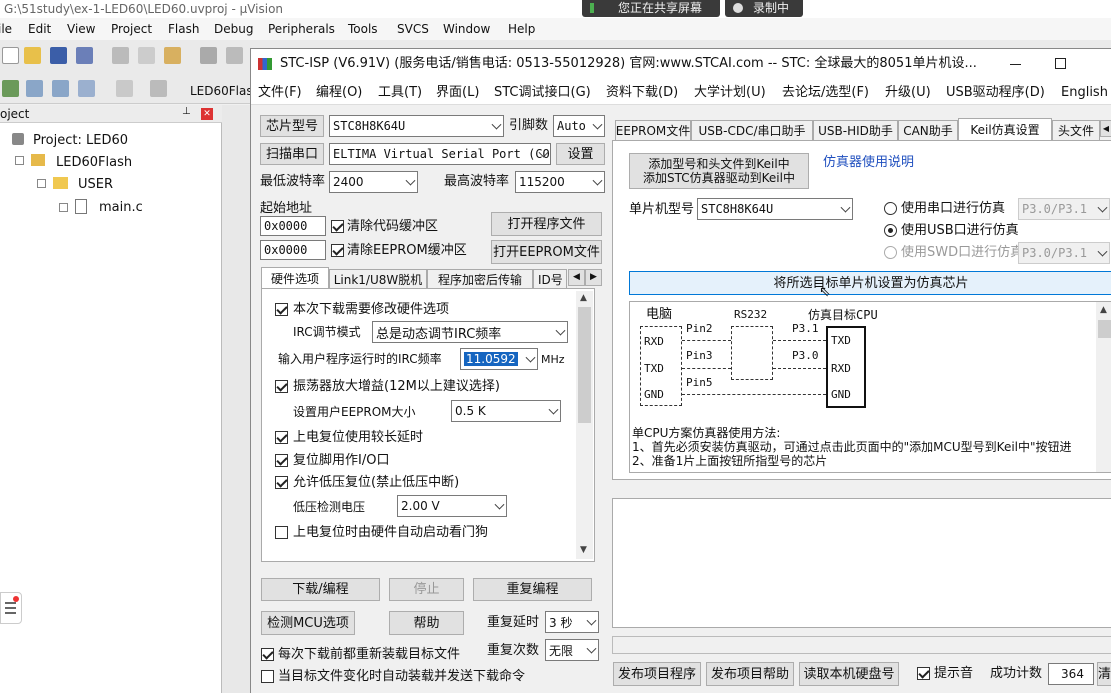 The width and height of the screenshot is (1111, 693). I want to click on serial-pins-select: P3.0/P3.1, so click(1064, 209).